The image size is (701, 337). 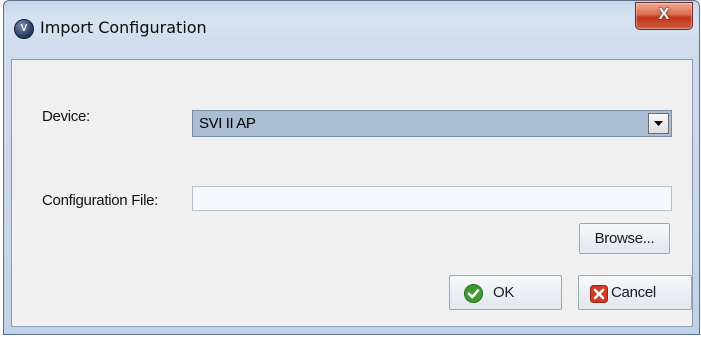 What do you see at coordinates (599, 294) in the screenshot?
I see `x-icon` at bounding box center [599, 294].